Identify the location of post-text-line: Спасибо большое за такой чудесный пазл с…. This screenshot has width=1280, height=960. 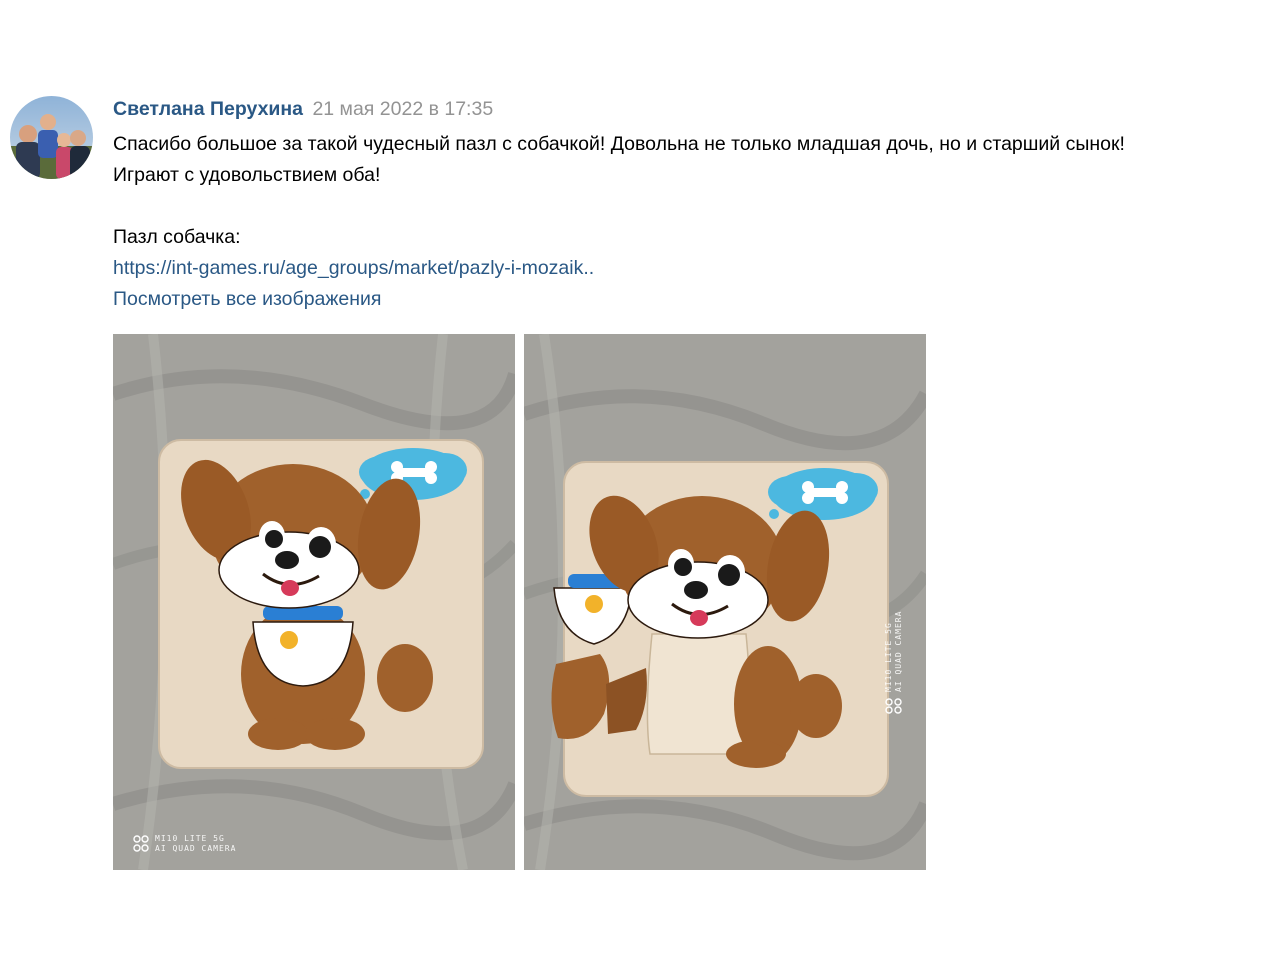
(619, 144).